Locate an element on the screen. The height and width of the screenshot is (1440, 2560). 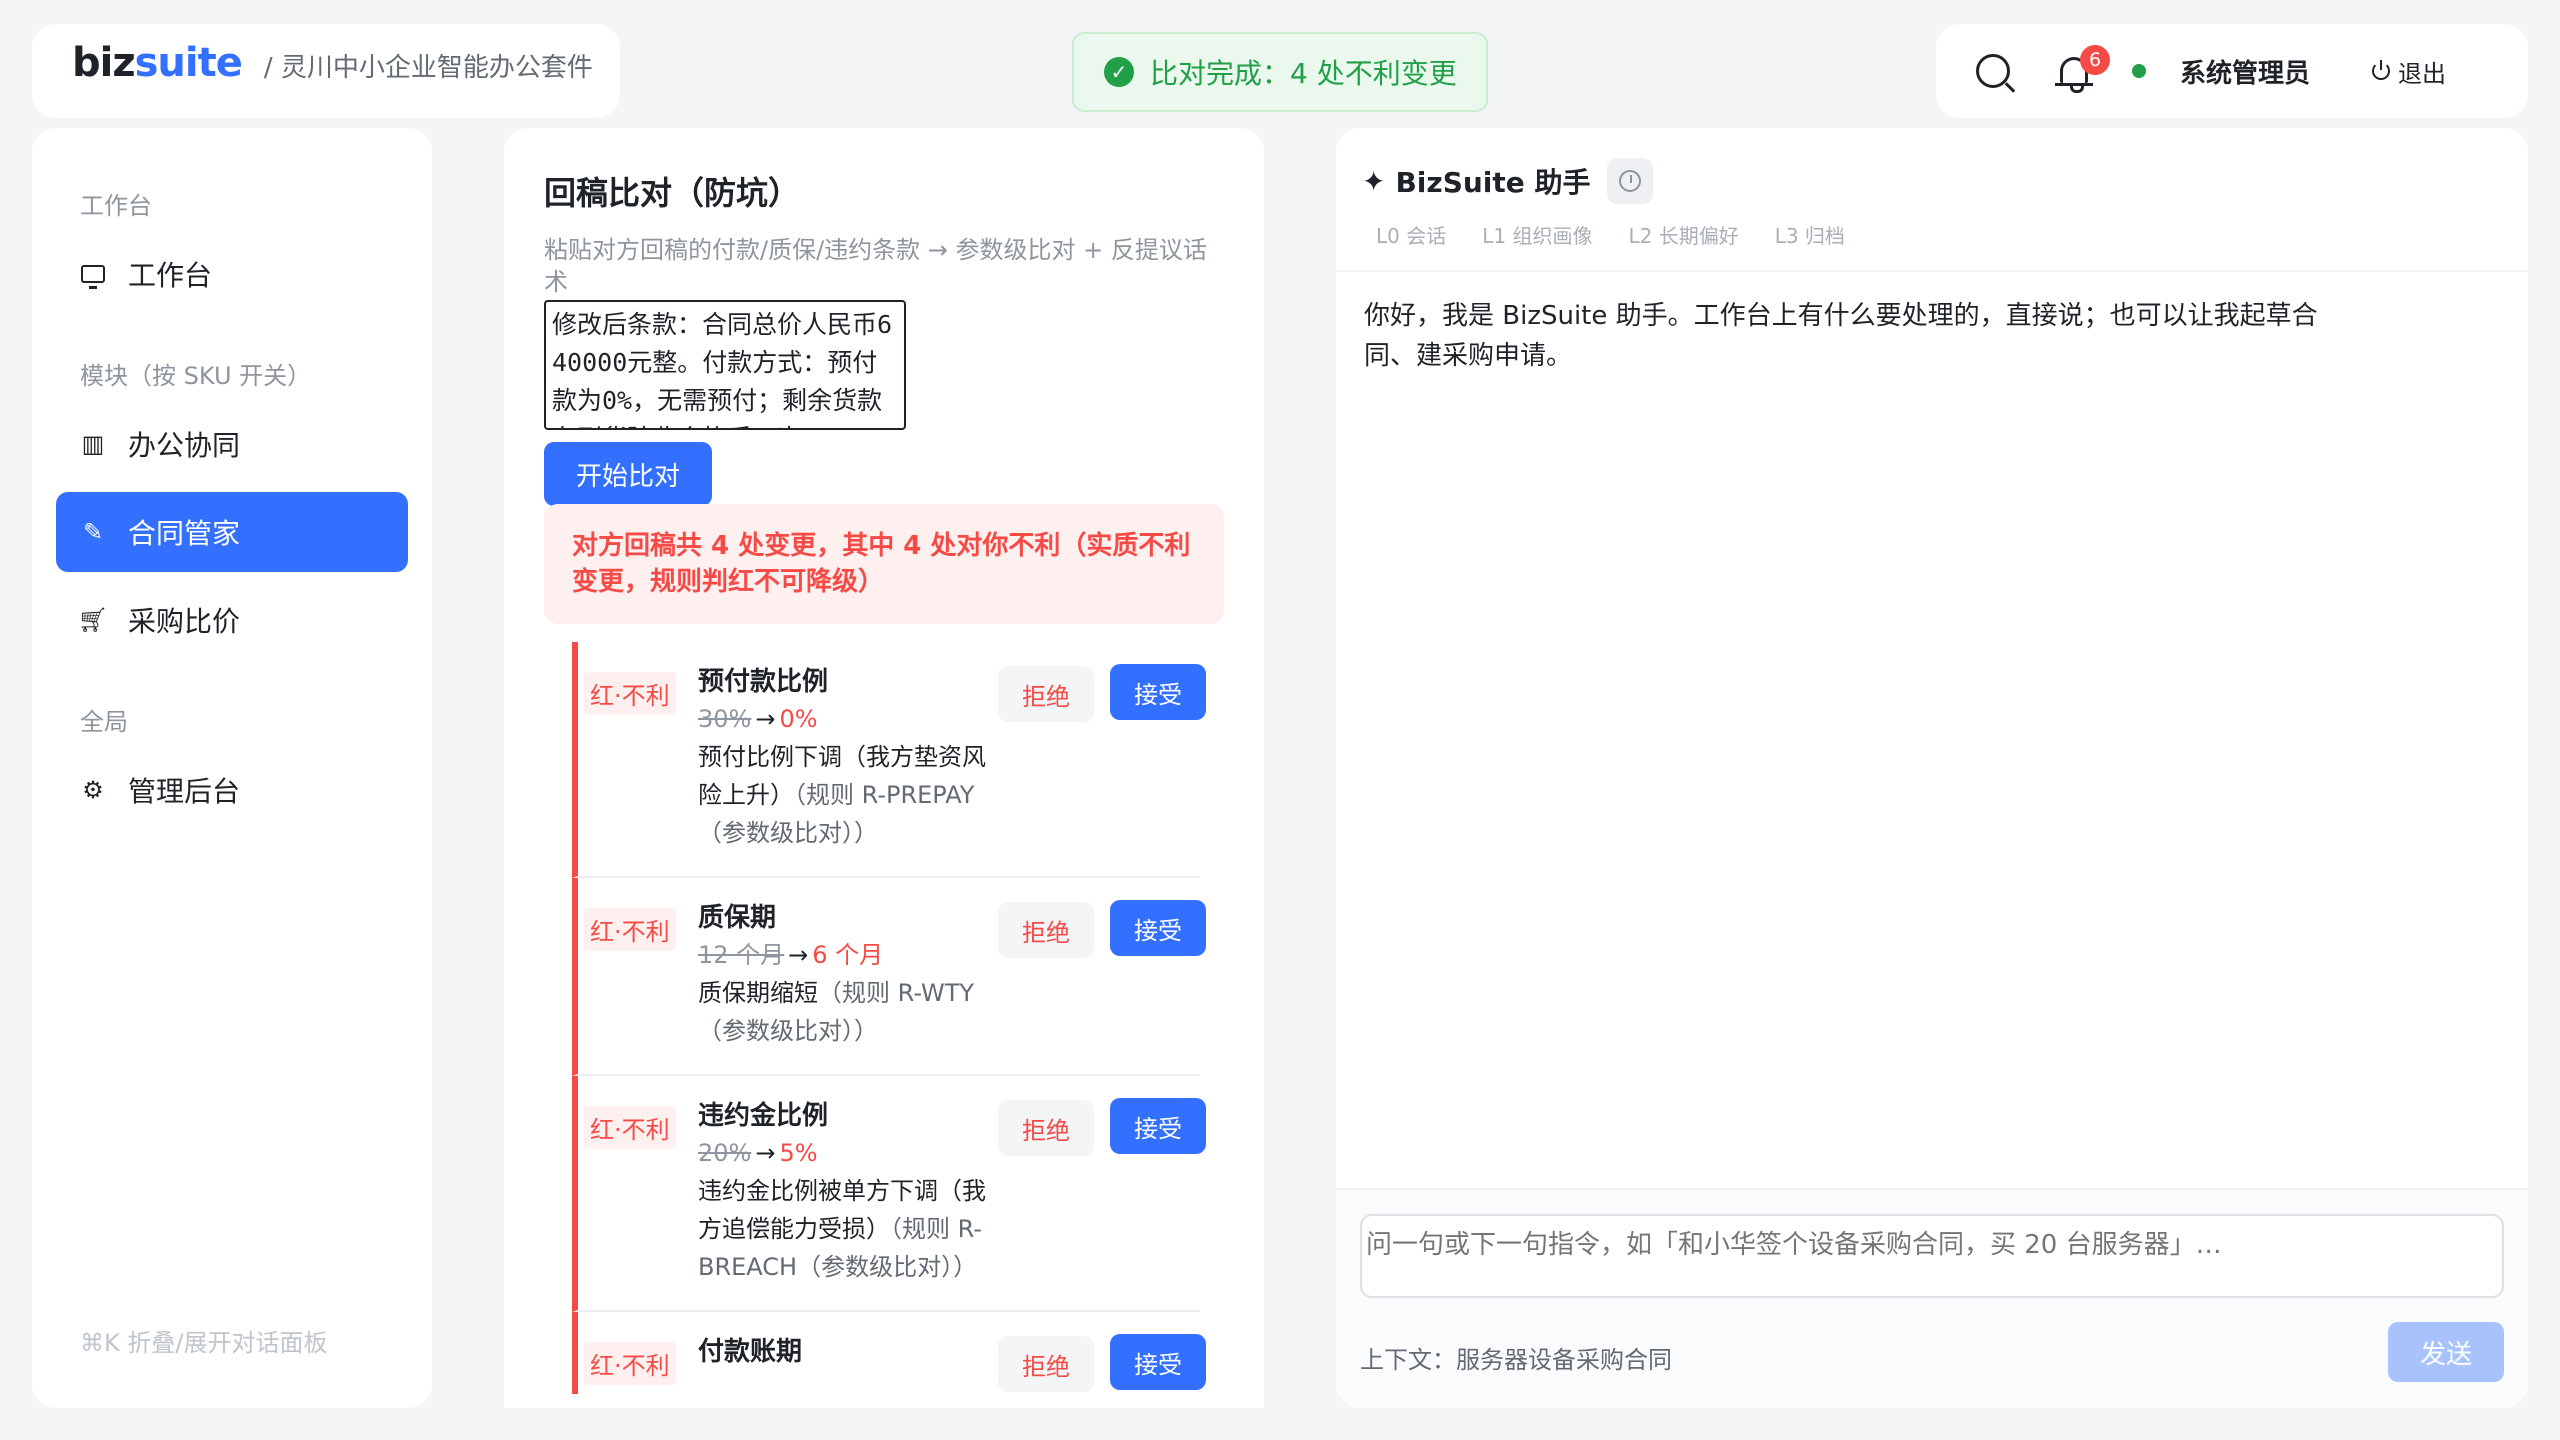
bizsuite-logo: bizsuite is located at coordinates (157, 63).